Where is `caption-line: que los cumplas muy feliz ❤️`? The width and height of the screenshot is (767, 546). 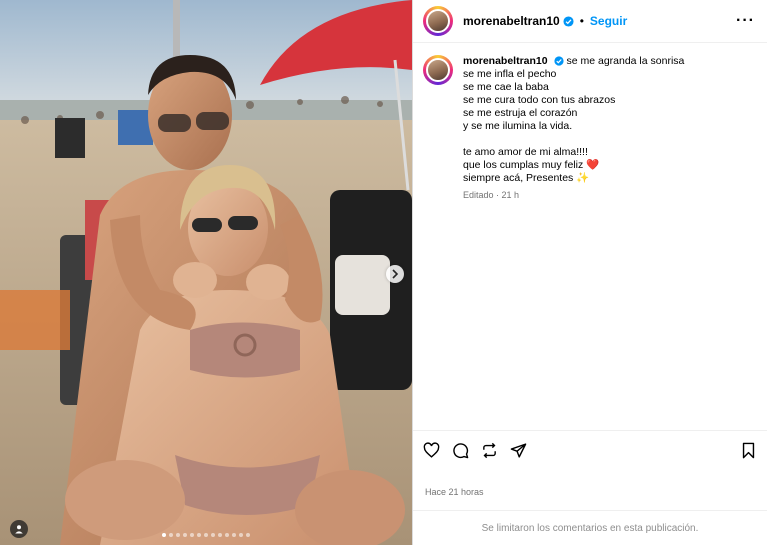
caption-line: que los cumplas muy feliz ❤️ is located at coordinates (531, 165).